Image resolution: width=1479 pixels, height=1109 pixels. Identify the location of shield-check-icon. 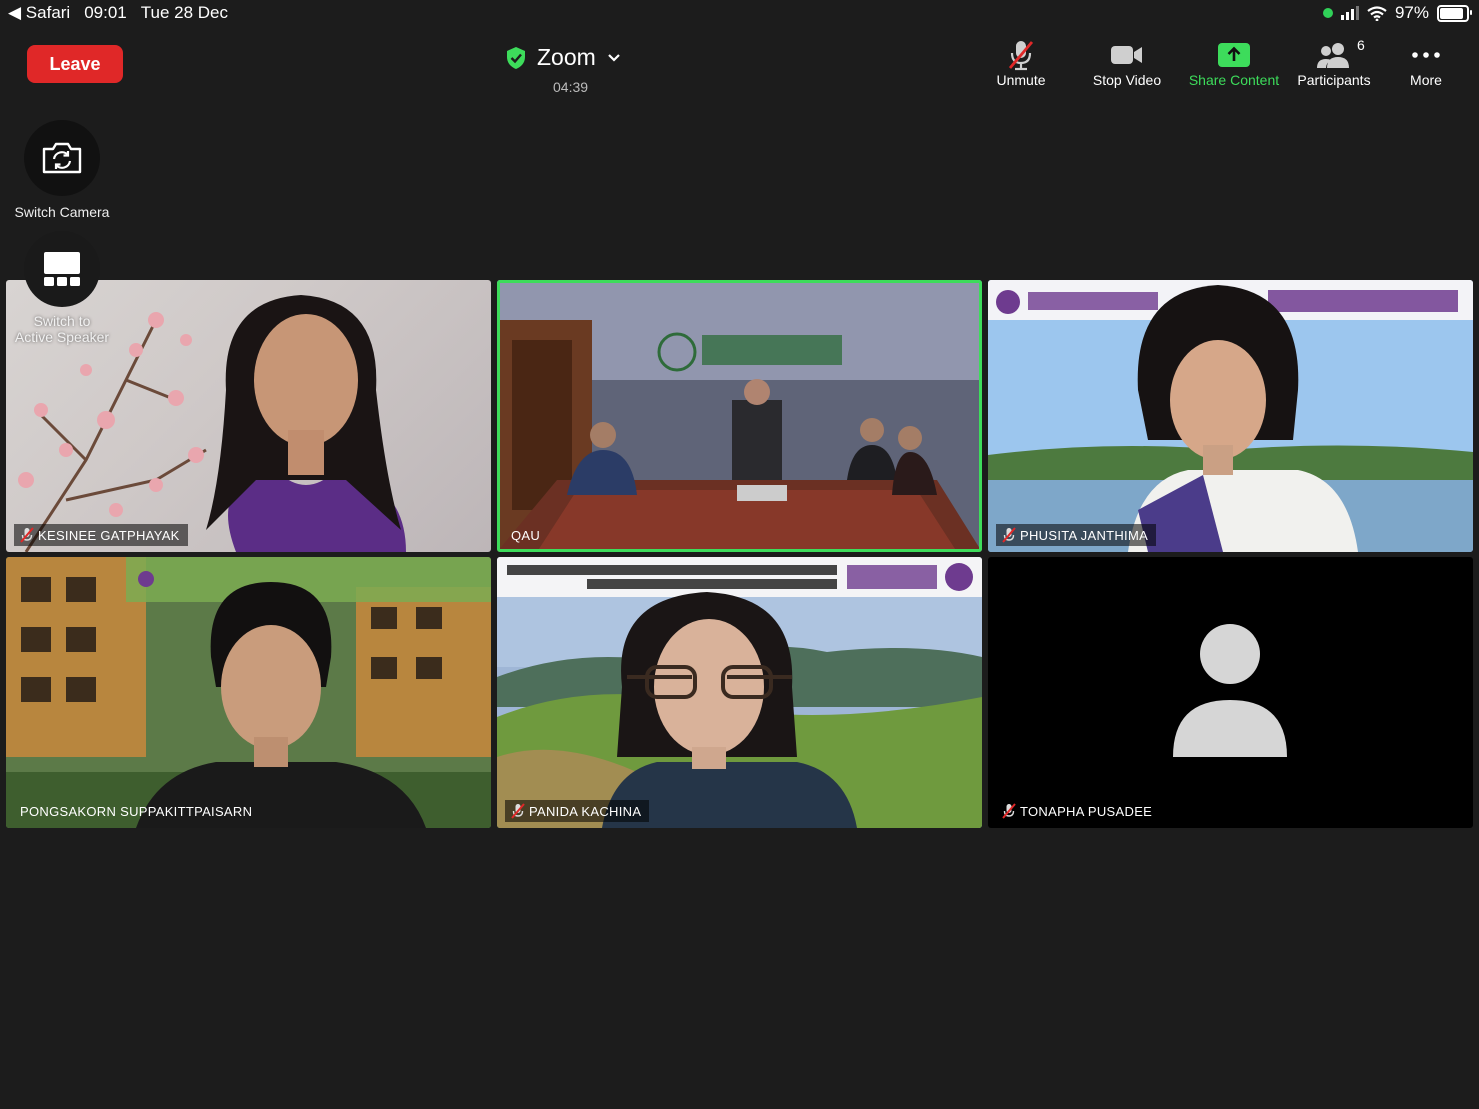
(516, 57).